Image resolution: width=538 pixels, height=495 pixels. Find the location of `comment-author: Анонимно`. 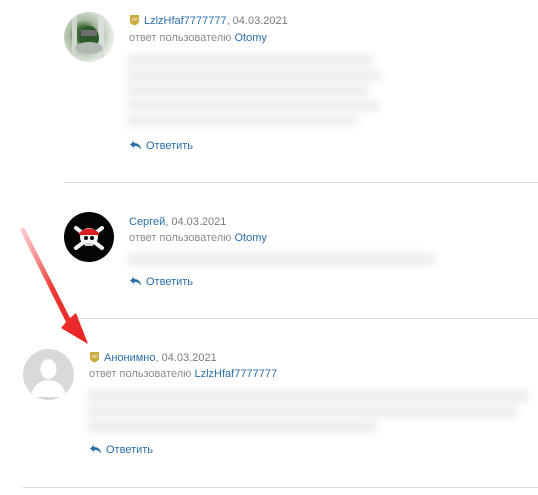

comment-author: Анонимно is located at coordinates (130, 358).